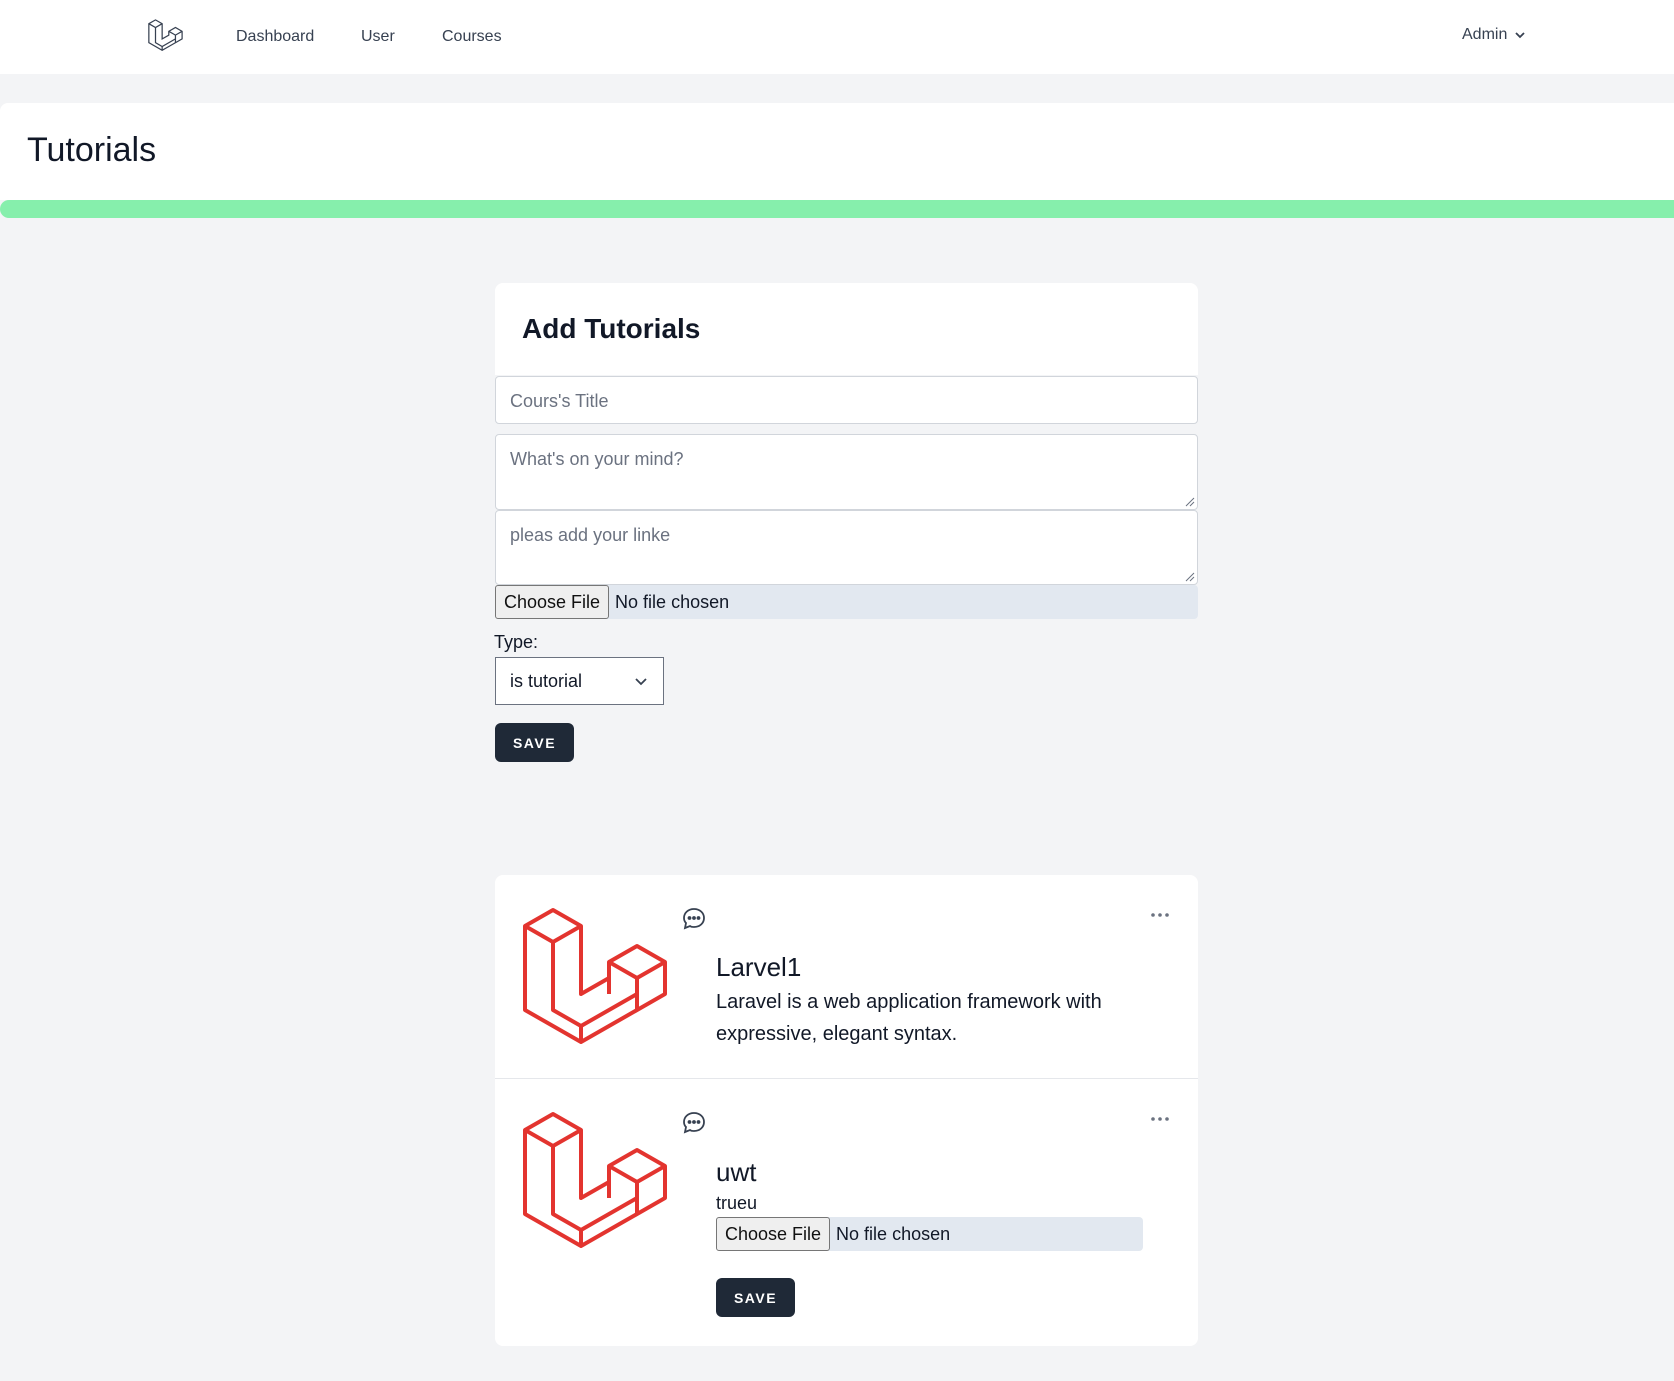 This screenshot has height=1381, width=1674. Describe the element at coordinates (378, 37) in the screenshot. I see `nav-link-user: User` at that location.